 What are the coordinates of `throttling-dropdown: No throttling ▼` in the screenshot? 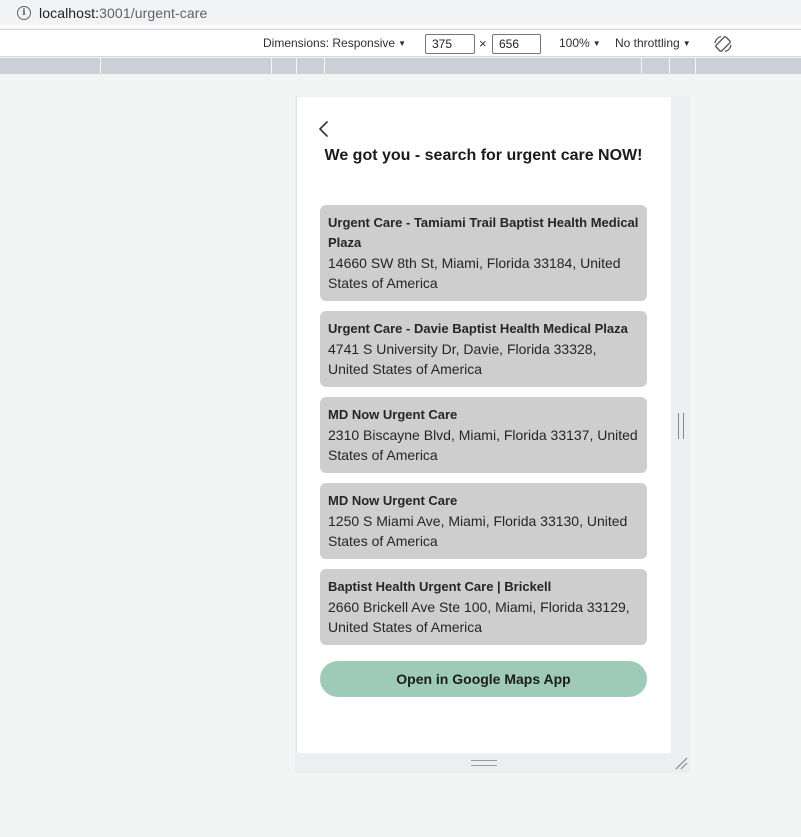 It's located at (653, 43).